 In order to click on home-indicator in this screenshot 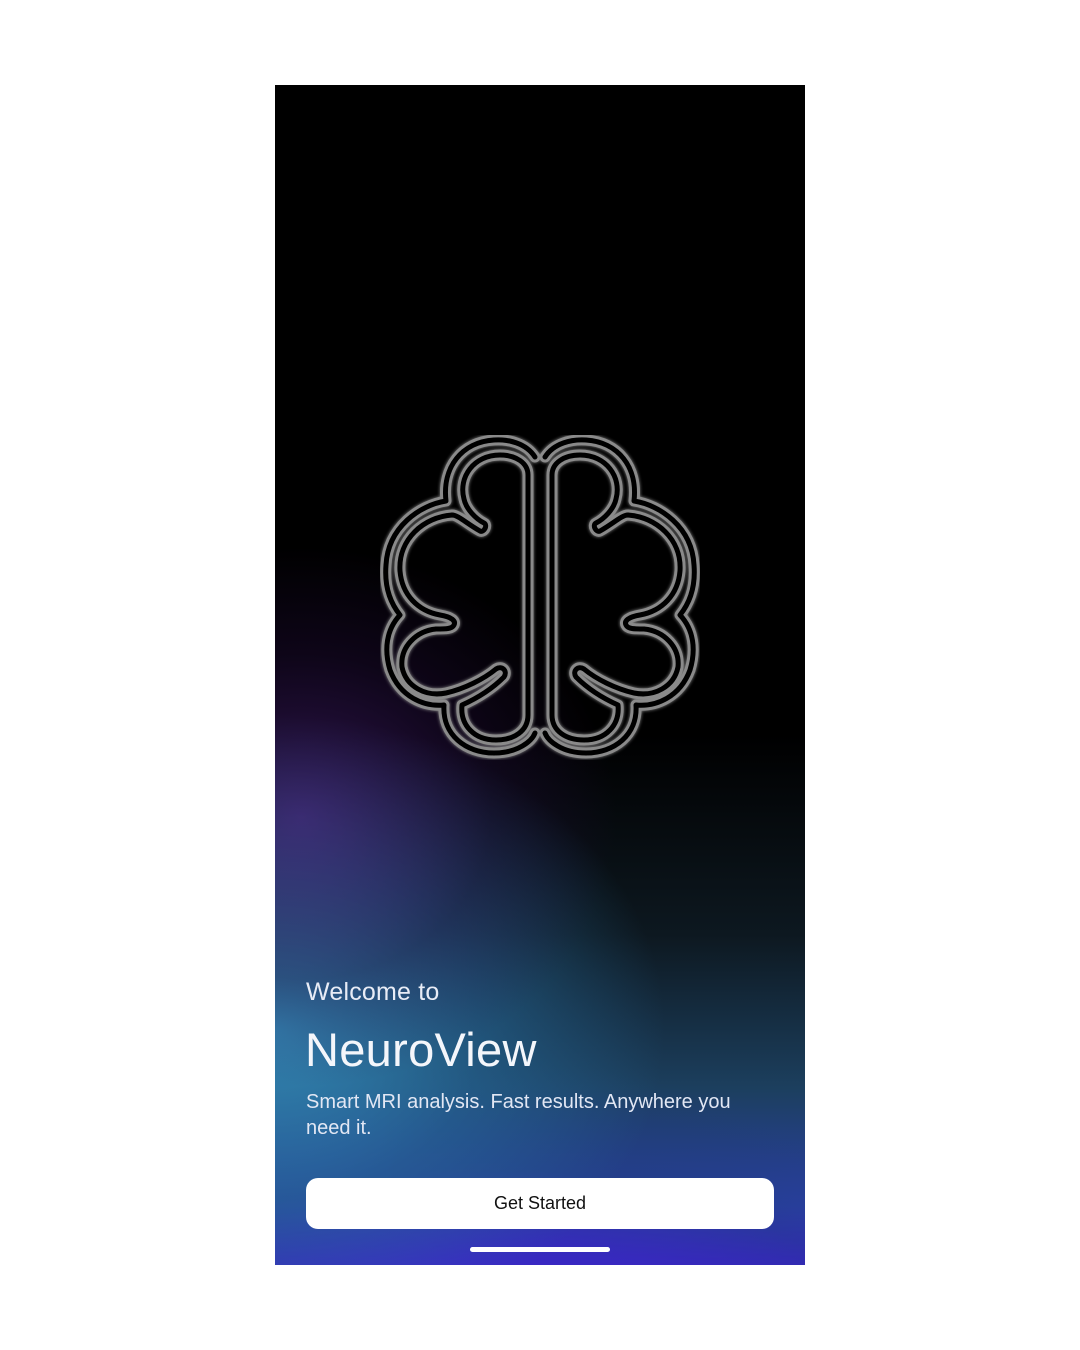, I will do `click(540, 1249)`.